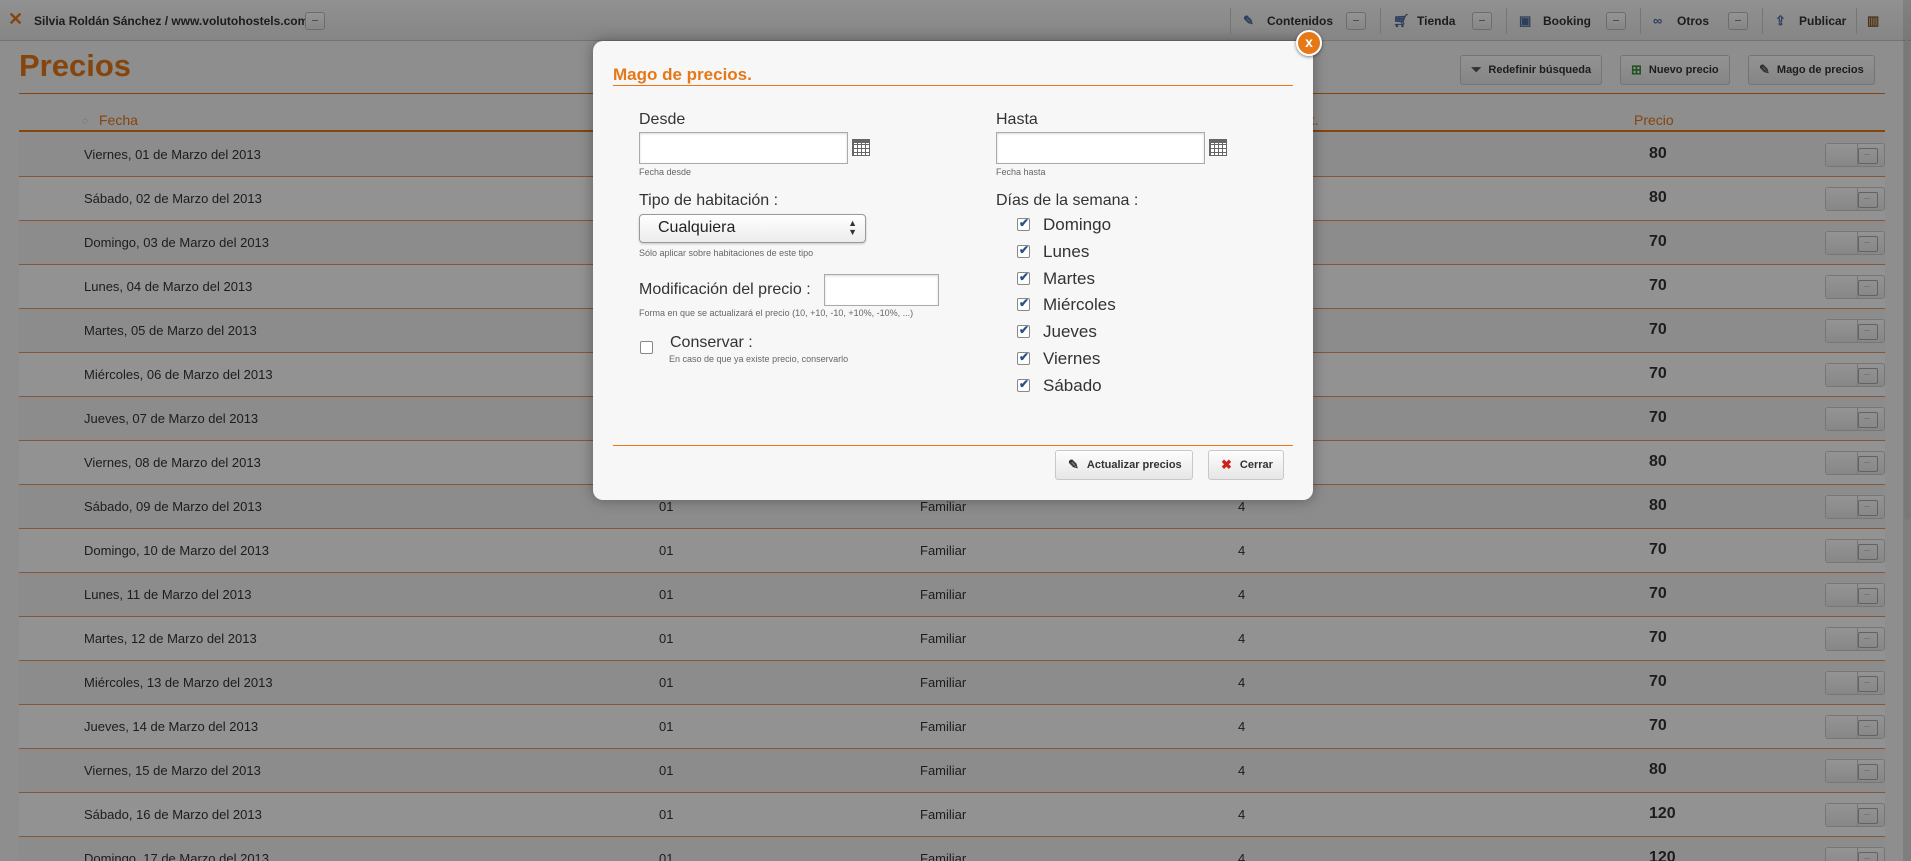 This screenshot has width=1911, height=861. Describe the element at coordinates (881, 290) in the screenshot. I see `price-modification-input` at that location.